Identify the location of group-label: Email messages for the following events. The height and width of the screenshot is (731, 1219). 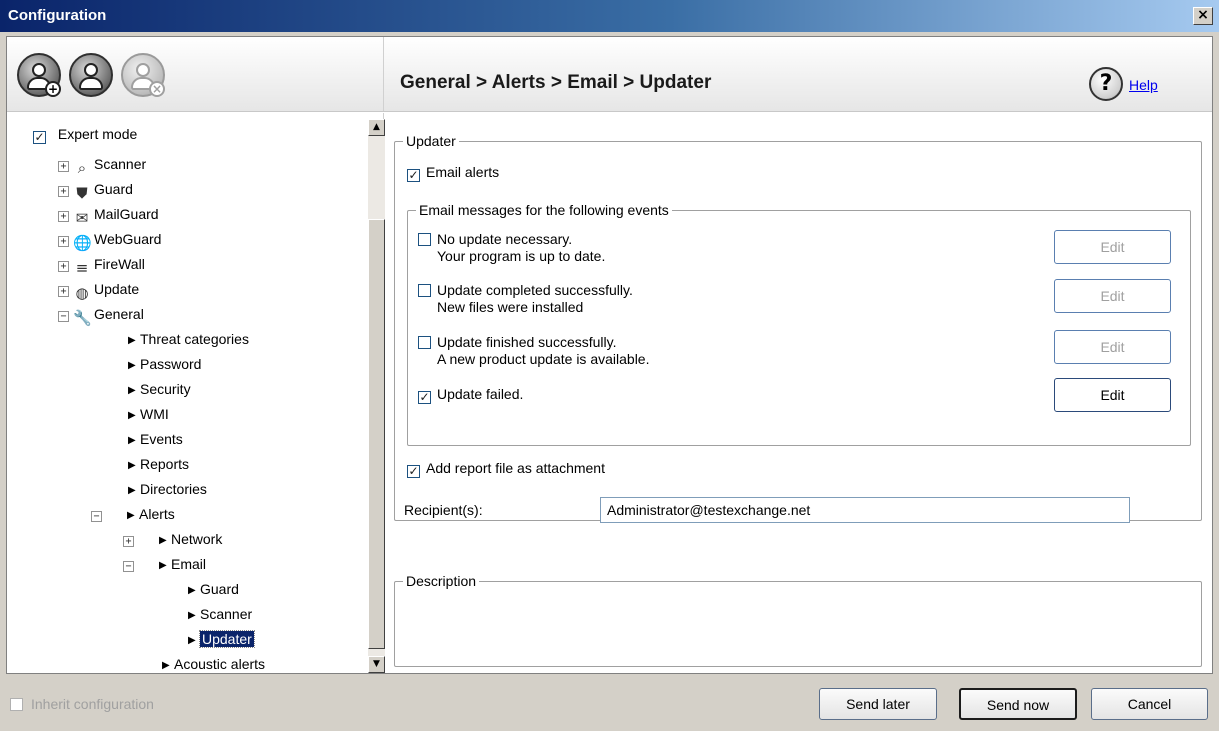
(544, 210).